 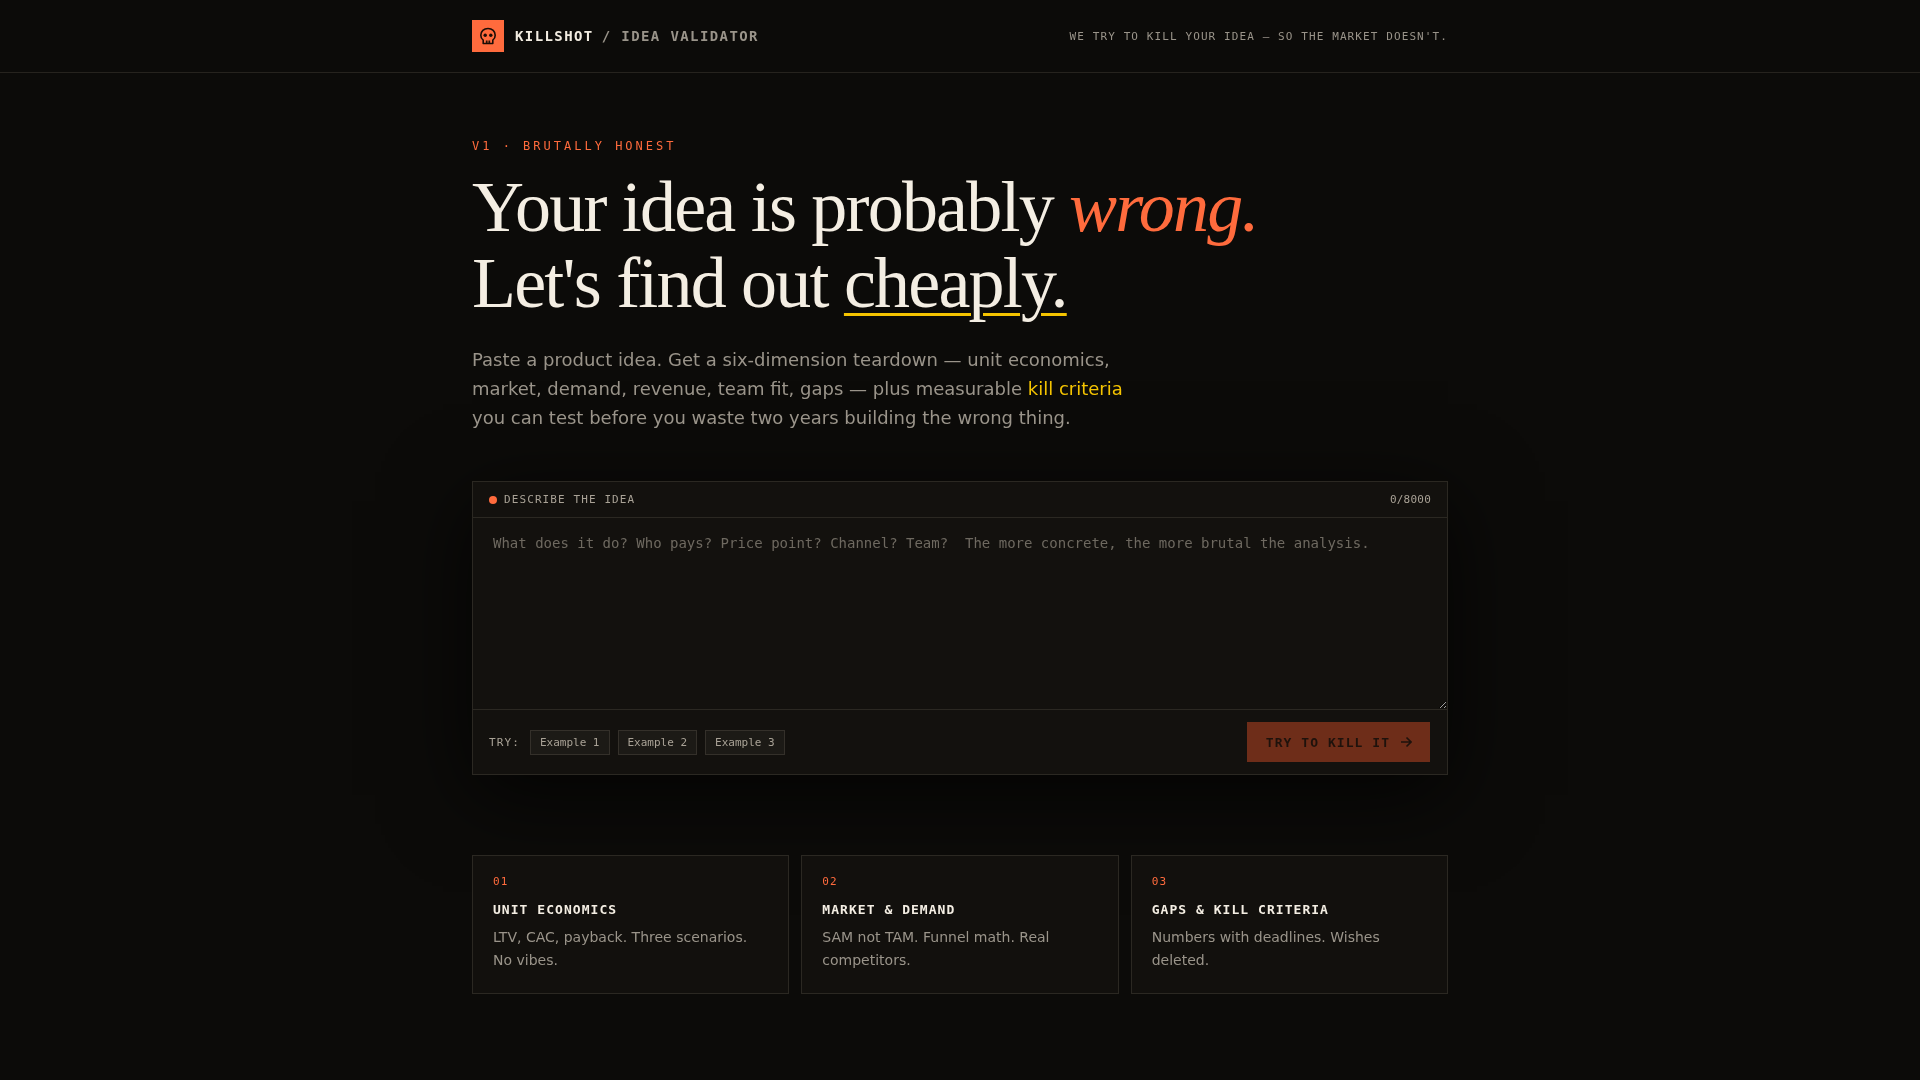 I want to click on feature-number: 03, so click(x=1159, y=882).